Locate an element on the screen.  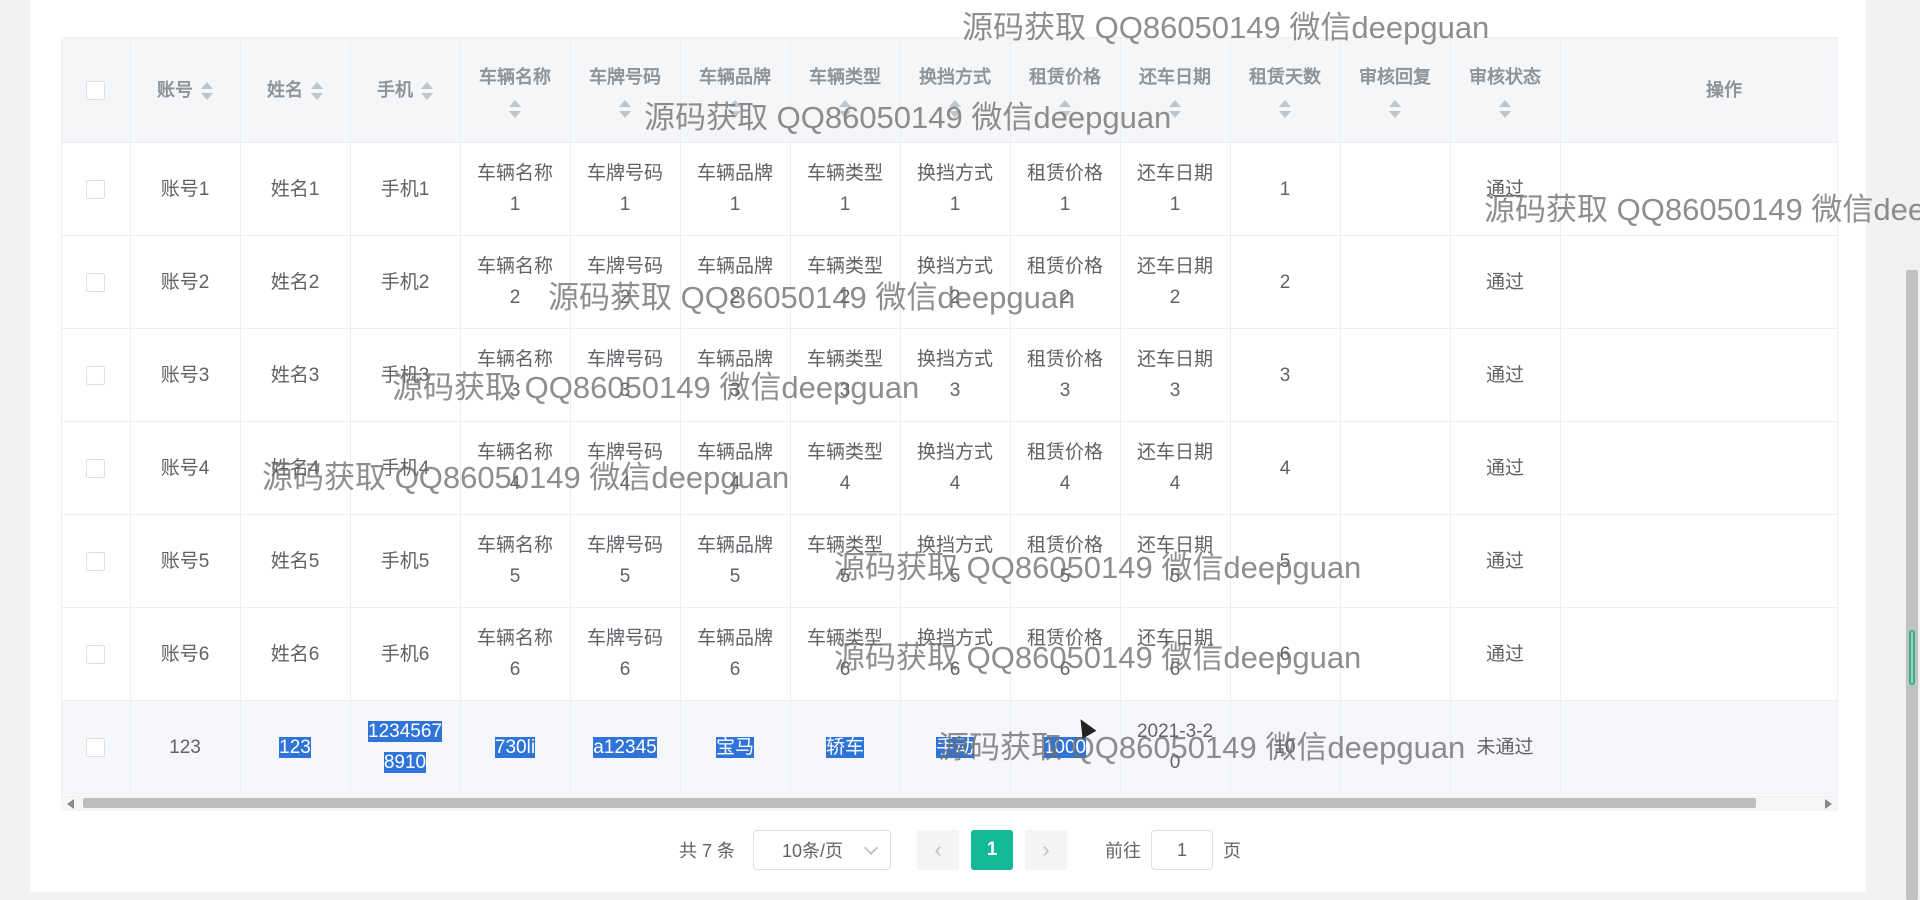
vertical-scrollbar is located at coordinates (1912, 450).